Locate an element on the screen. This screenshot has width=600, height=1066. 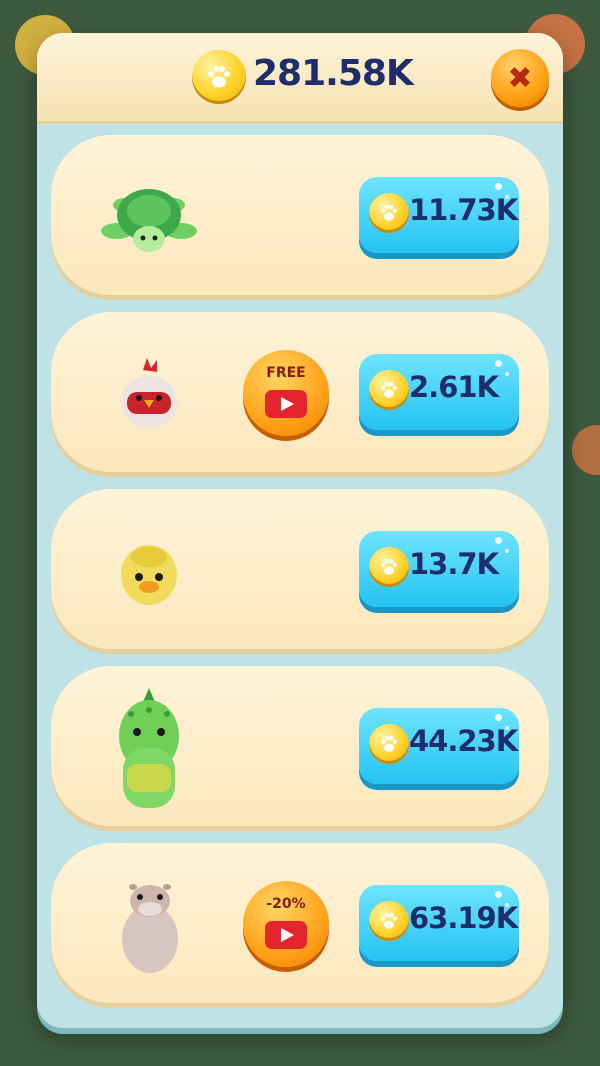
capybara-icon is located at coordinates (150, 929).